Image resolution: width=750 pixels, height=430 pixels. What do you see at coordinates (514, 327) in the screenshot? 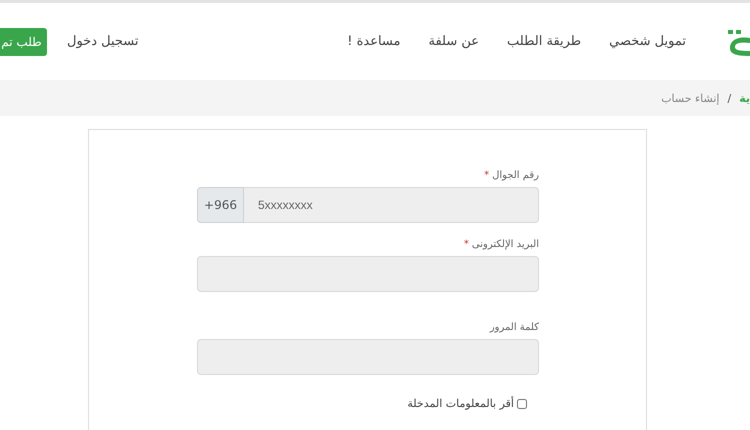
I see `field-label: كلمة المرور` at bounding box center [514, 327].